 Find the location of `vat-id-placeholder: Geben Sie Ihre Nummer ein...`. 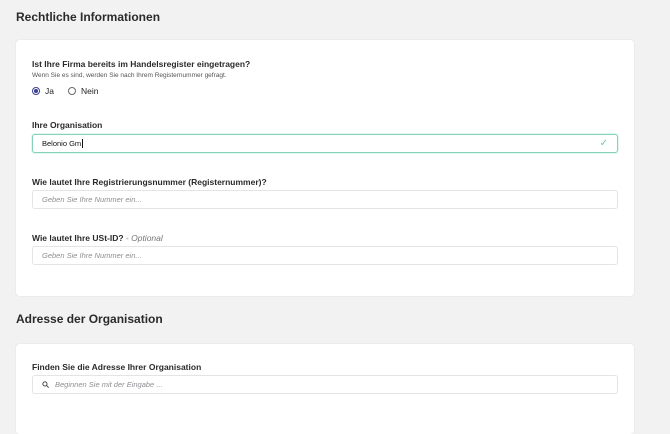

vat-id-placeholder: Geben Sie Ihre Nummer ein... is located at coordinates (92, 255).